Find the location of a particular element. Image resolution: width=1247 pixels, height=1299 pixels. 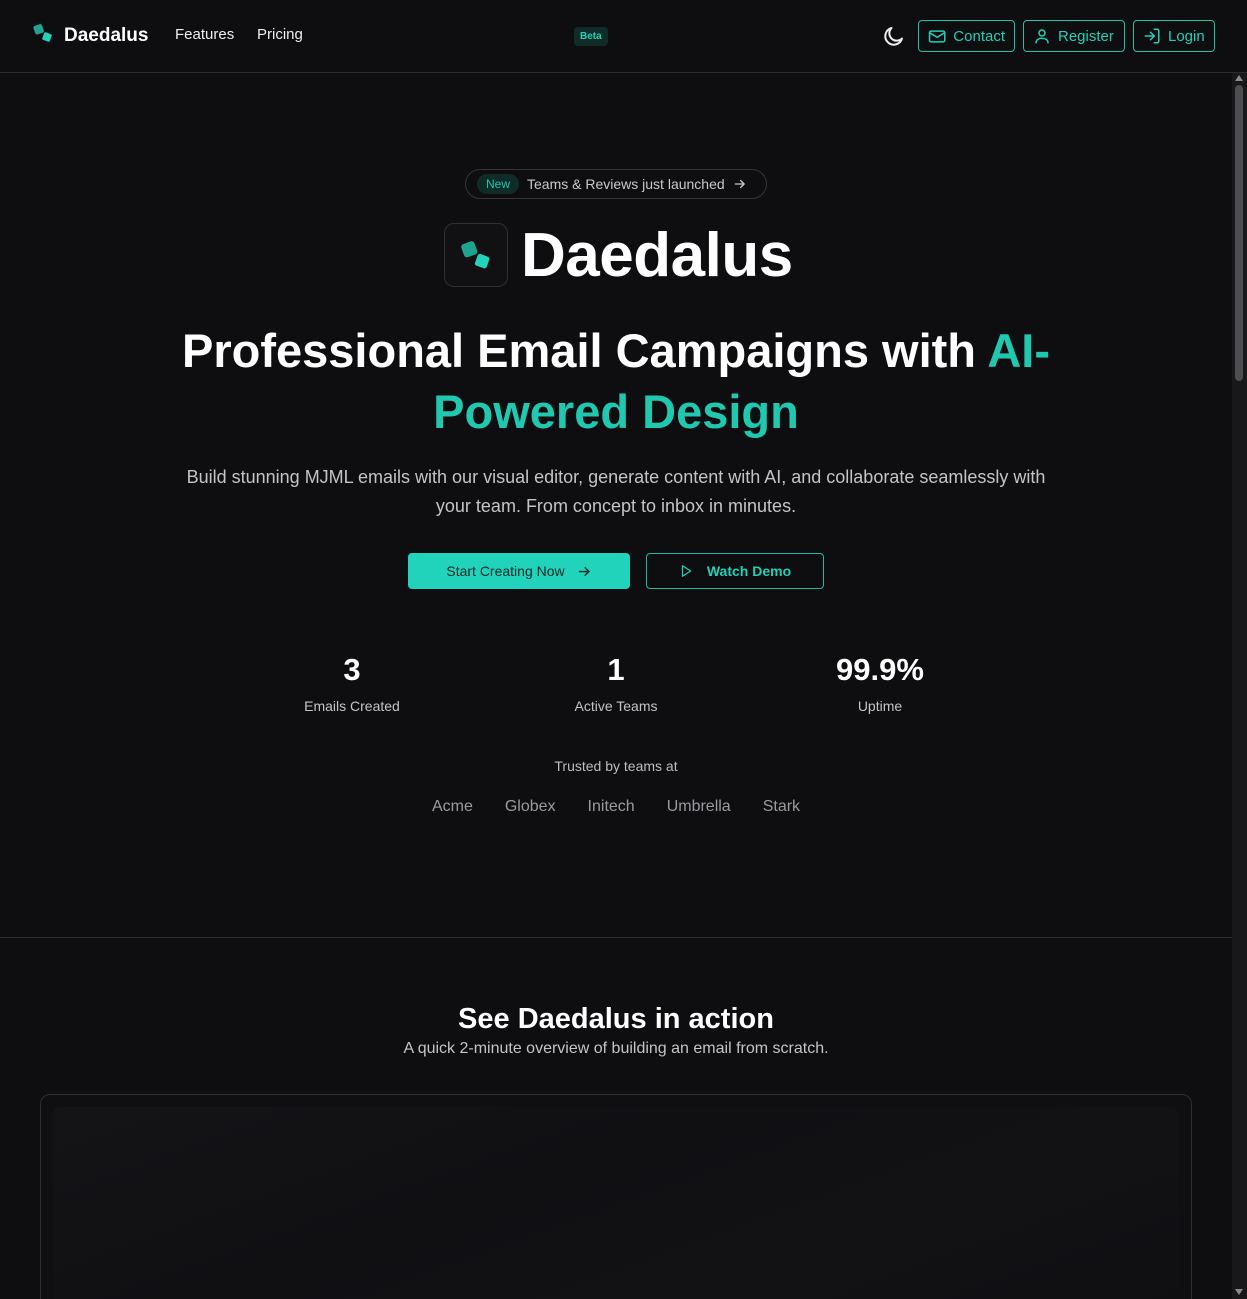

company-logo: Umbrella is located at coordinates (698, 806).